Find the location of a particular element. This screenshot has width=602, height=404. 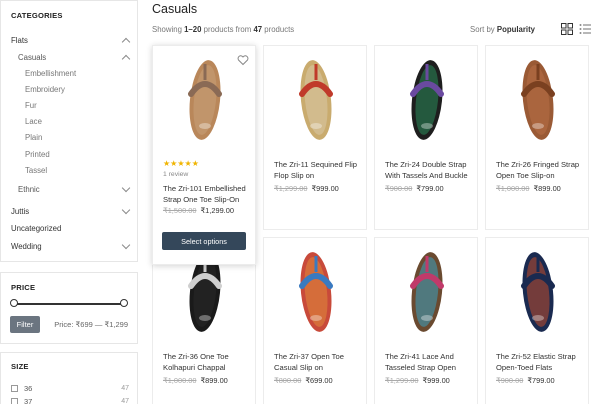

review-count: 1 review is located at coordinates (175, 174).